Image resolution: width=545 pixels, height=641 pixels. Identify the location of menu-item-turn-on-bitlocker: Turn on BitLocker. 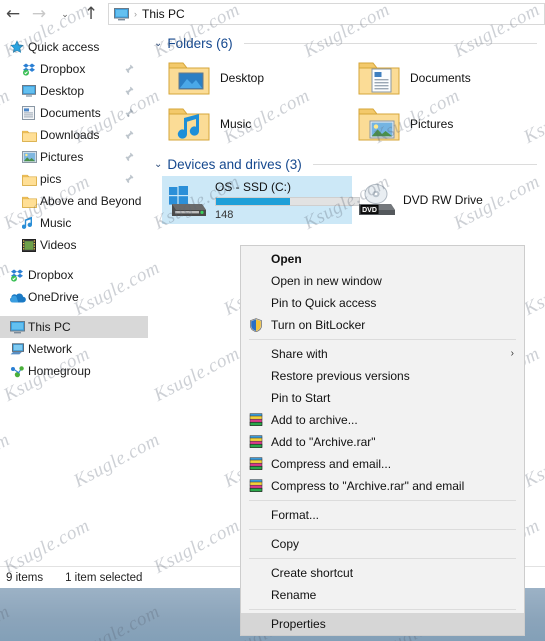
(382, 325).